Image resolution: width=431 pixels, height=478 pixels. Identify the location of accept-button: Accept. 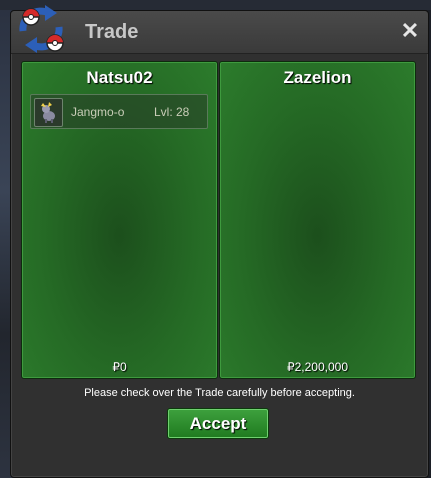
(218, 423).